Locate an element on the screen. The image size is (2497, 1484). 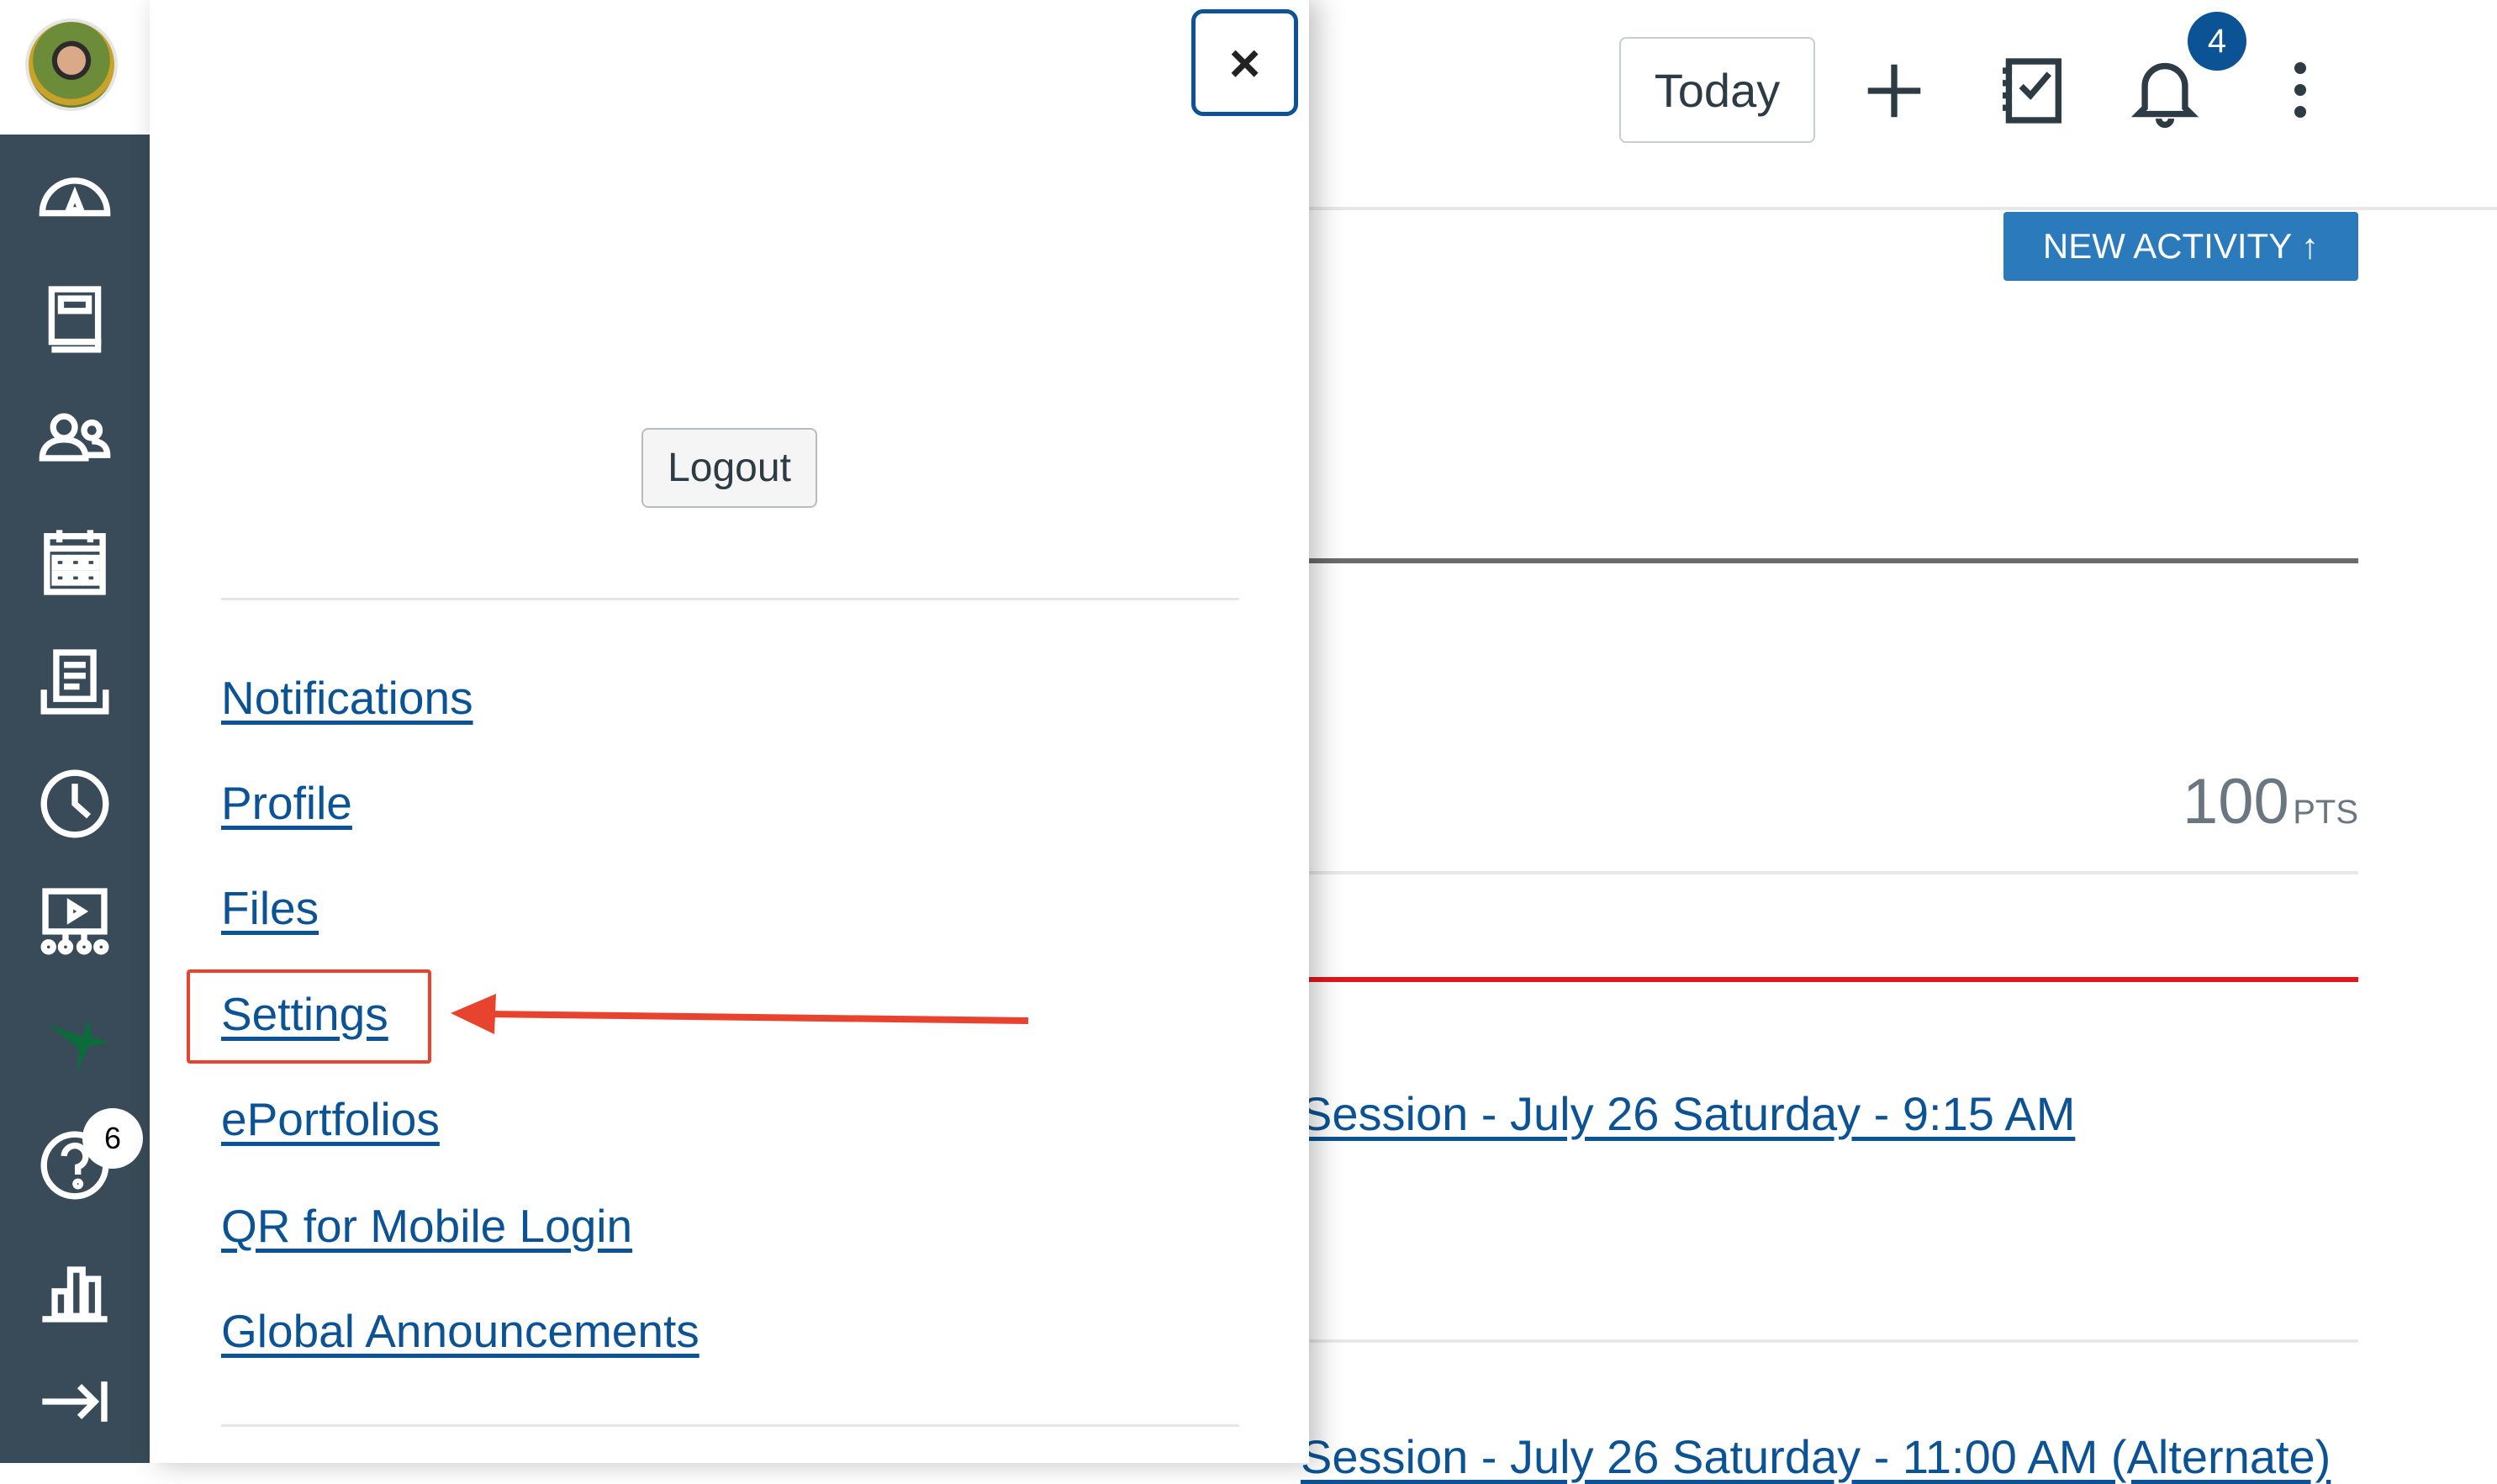
notifications-link: Notifications is located at coordinates (347, 697).